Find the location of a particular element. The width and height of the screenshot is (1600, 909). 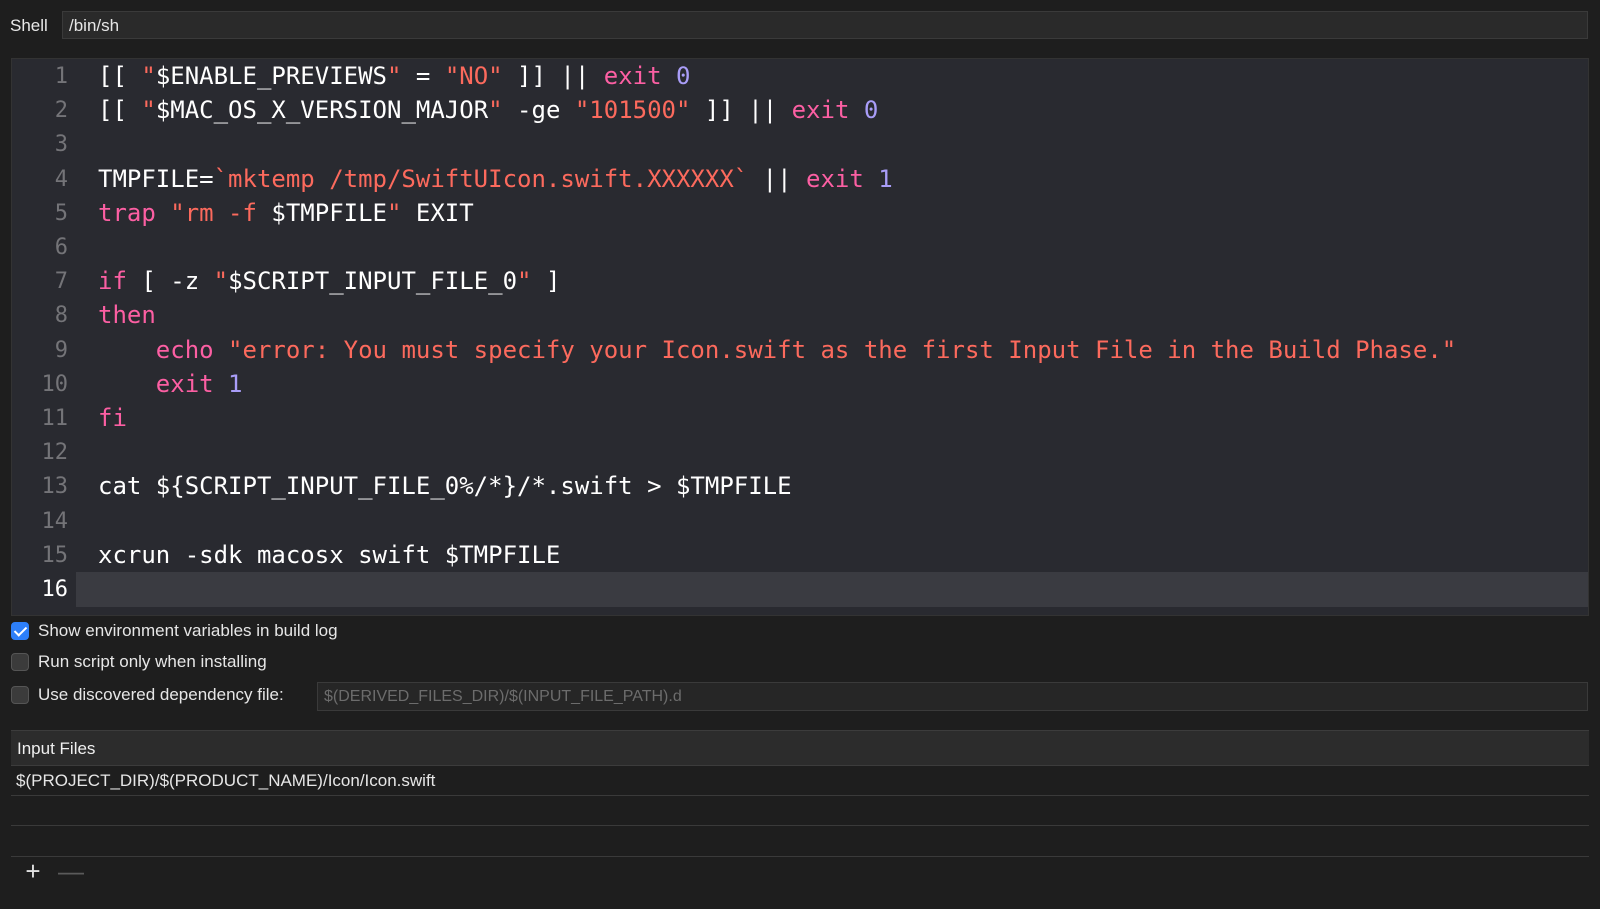

line-number: 5 is located at coordinates (61, 213).